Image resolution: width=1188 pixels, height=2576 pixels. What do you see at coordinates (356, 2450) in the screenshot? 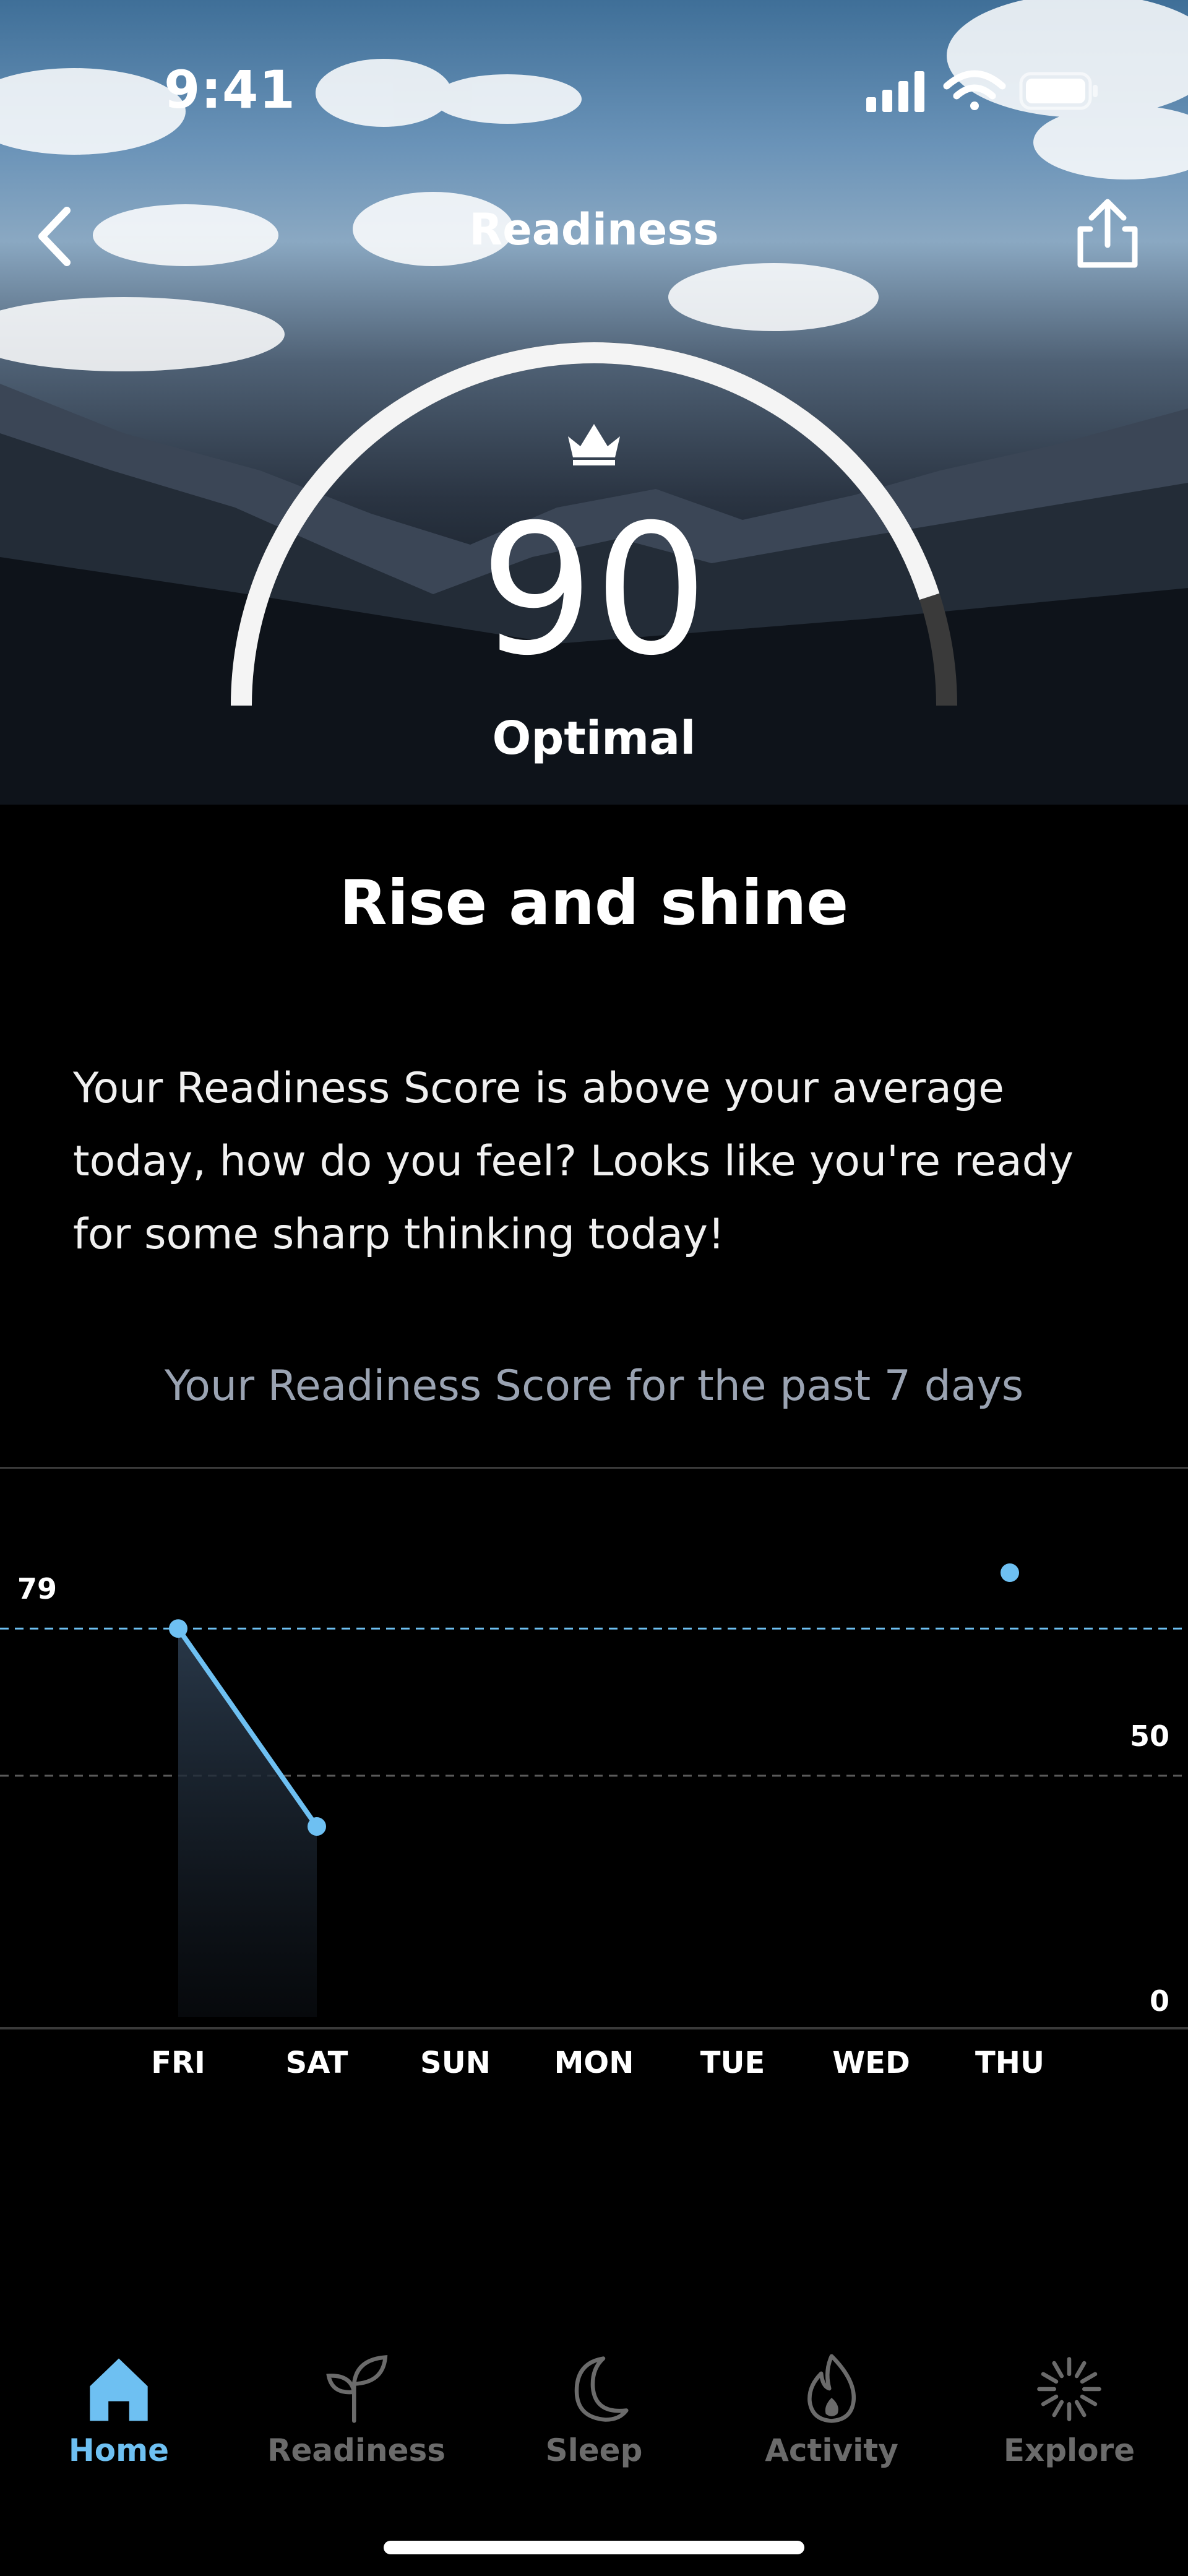
I see `tab-label: Readiness` at bounding box center [356, 2450].